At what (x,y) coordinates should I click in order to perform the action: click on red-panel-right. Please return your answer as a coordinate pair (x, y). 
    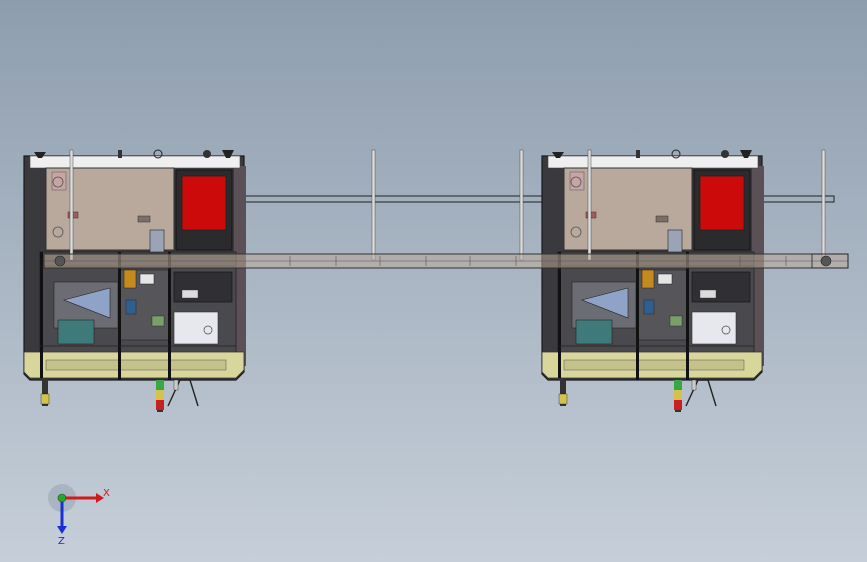
    Looking at the image, I should click on (722, 203).